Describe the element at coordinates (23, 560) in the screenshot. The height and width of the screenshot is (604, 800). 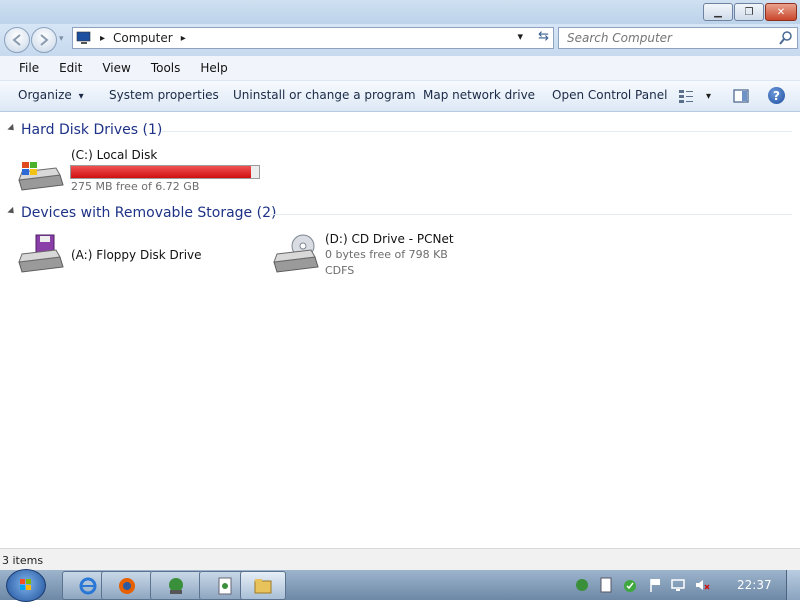
I see `item-count: 3 items` at that location.